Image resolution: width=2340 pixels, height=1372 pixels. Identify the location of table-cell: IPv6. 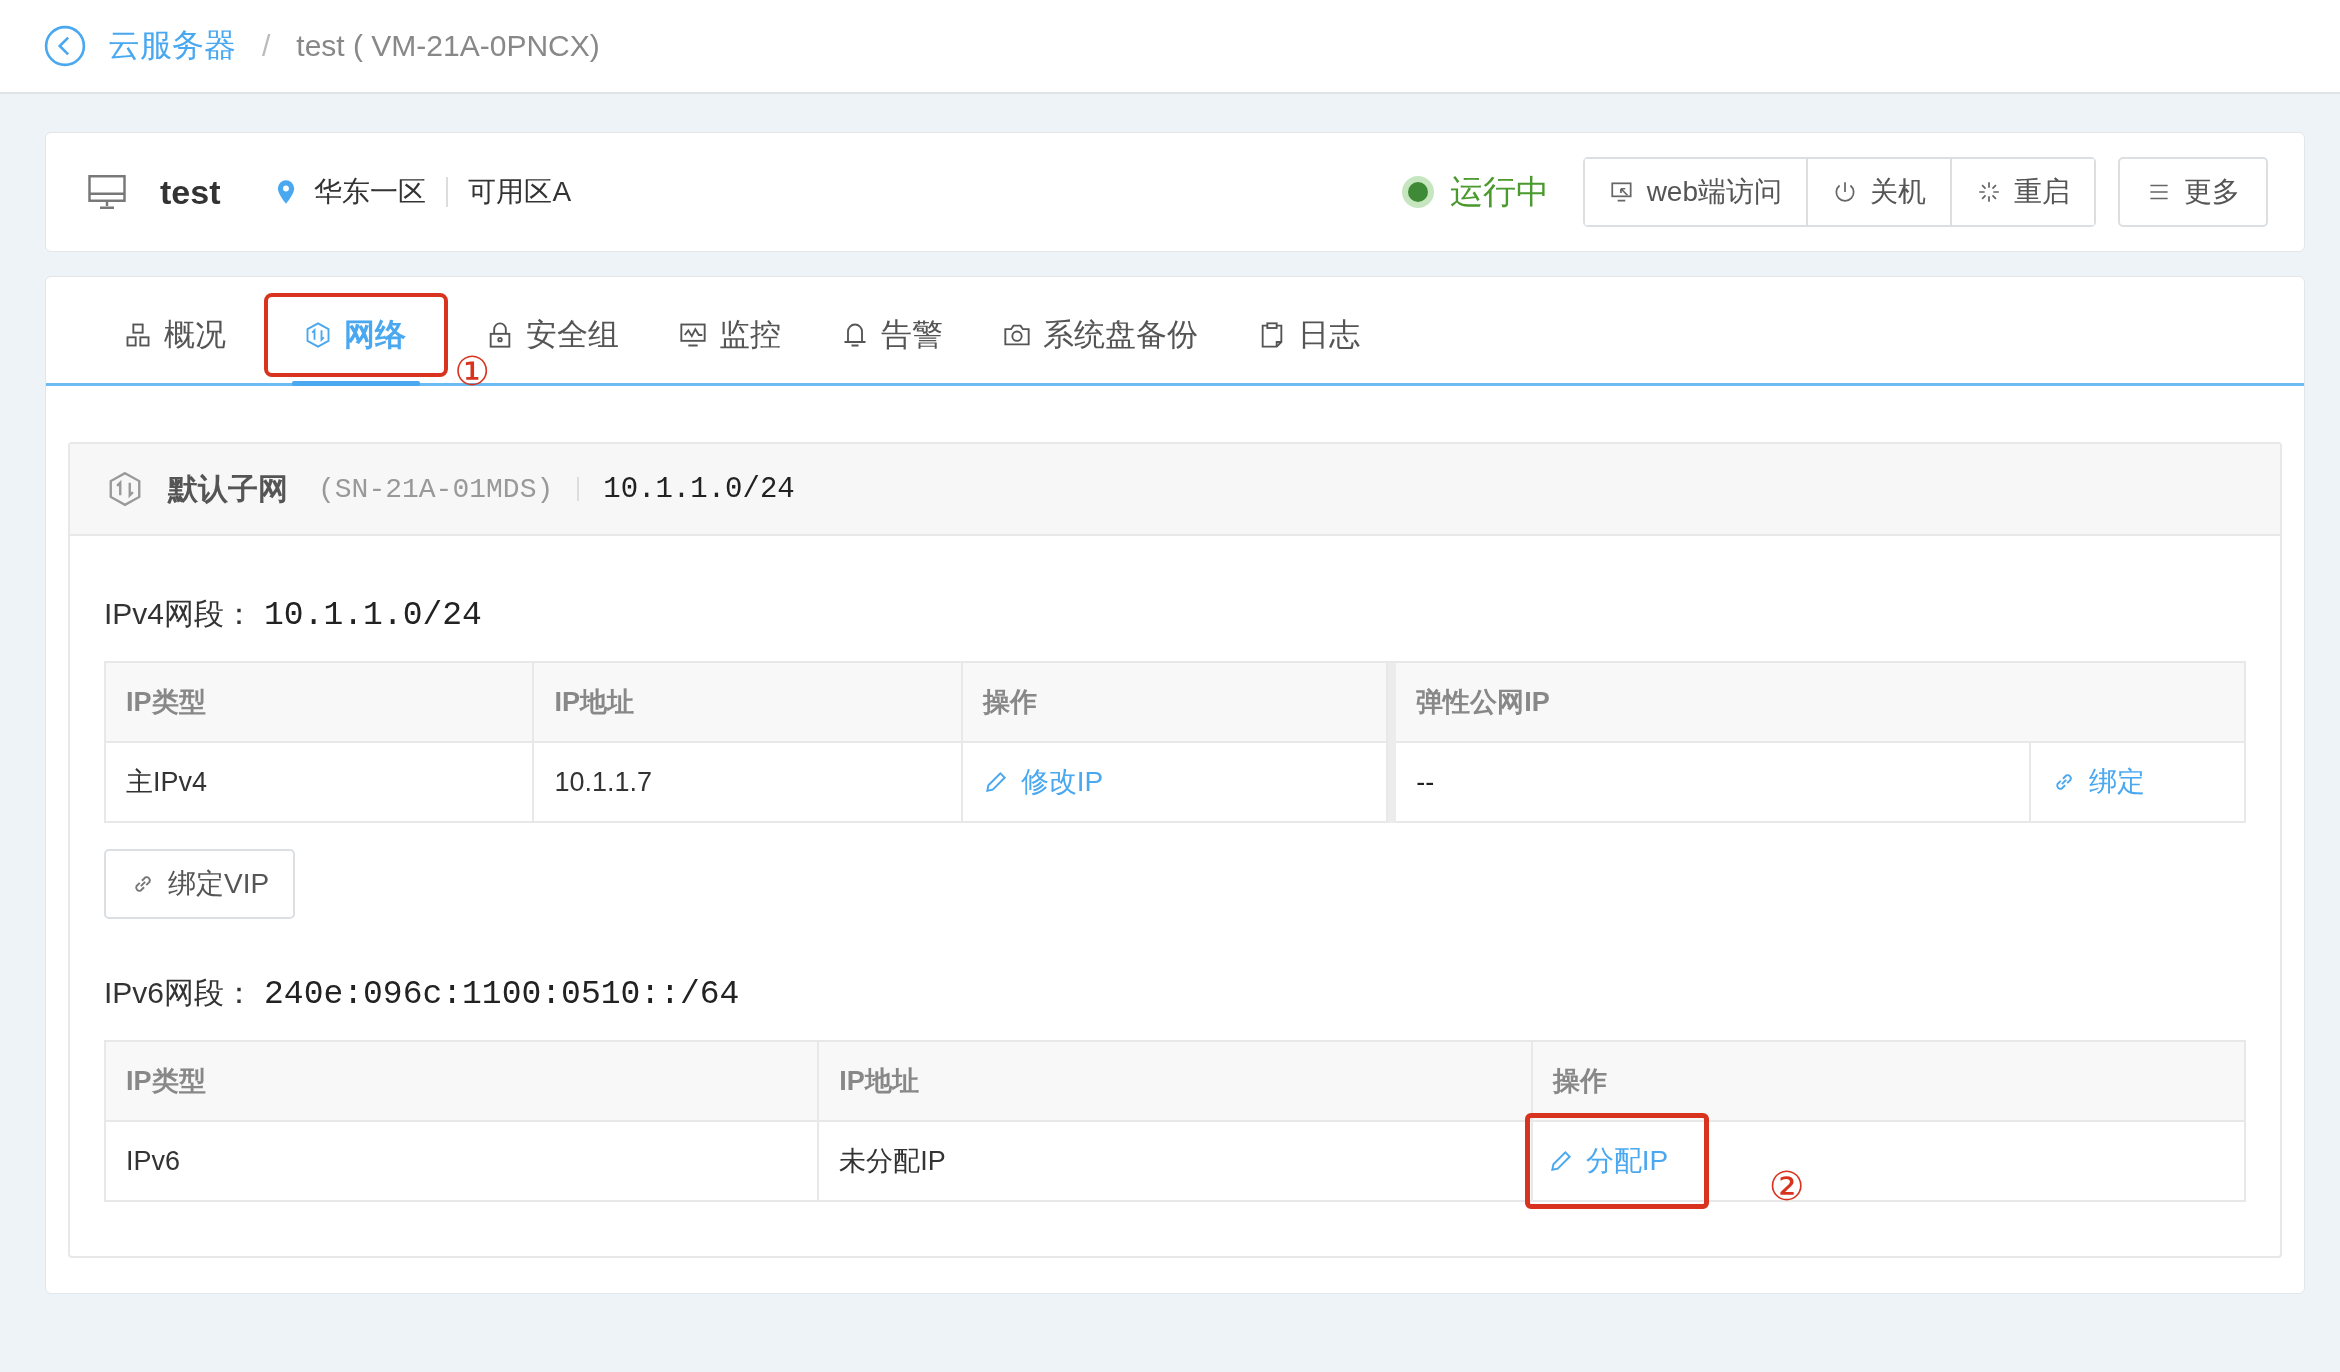
(463, 1162).